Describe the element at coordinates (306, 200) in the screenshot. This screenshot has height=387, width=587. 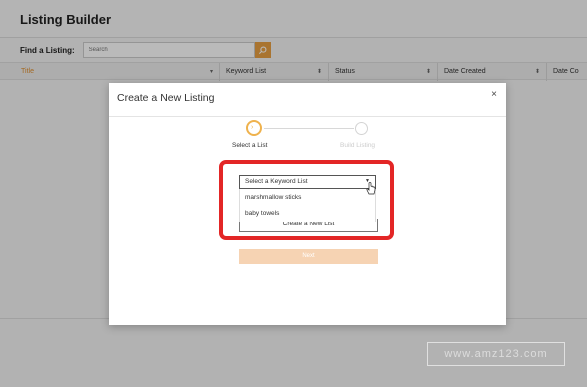
I see `highlight-box` at that location.